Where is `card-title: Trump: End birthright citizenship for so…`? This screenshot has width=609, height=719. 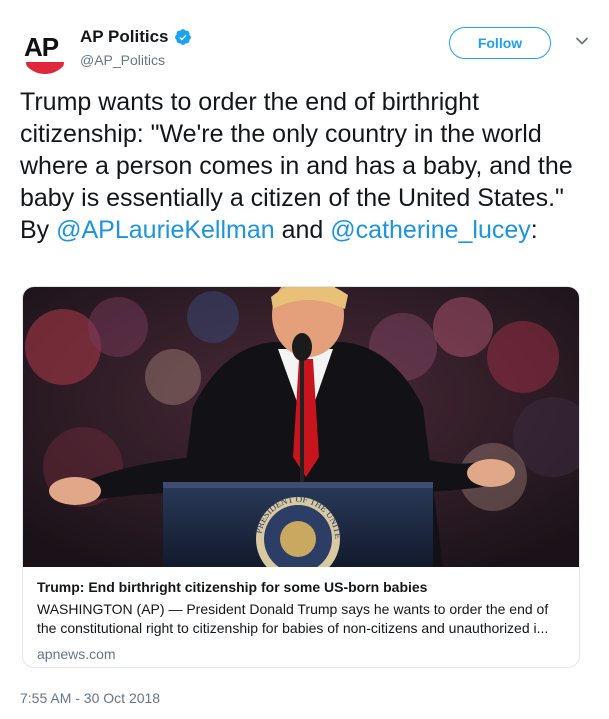
card-title: Trump: End birthright citizenship for so… is located at coordinates (301, 587).